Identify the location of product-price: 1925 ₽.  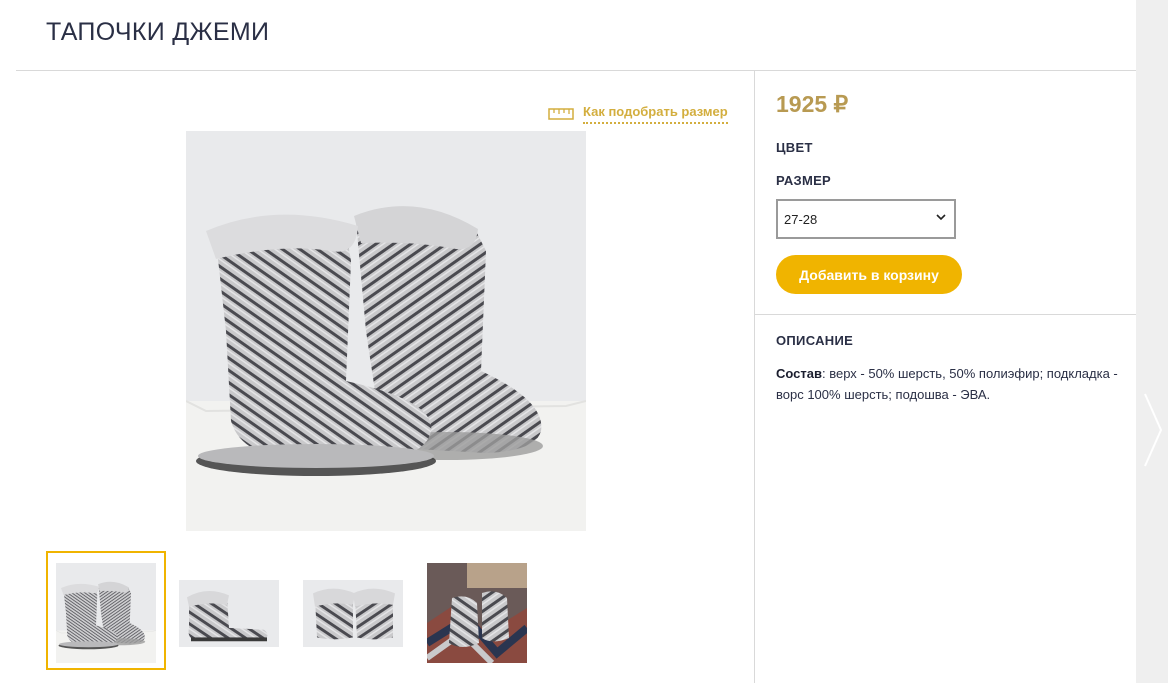
(812, 104).